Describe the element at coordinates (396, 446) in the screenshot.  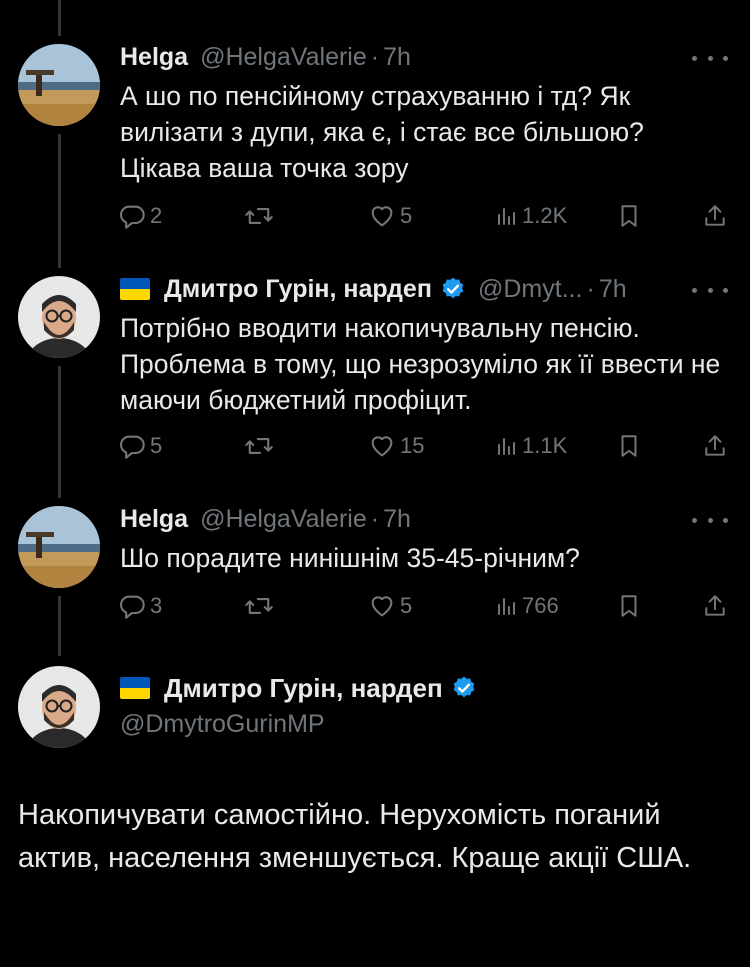
I see `like-button: 15` at that location.